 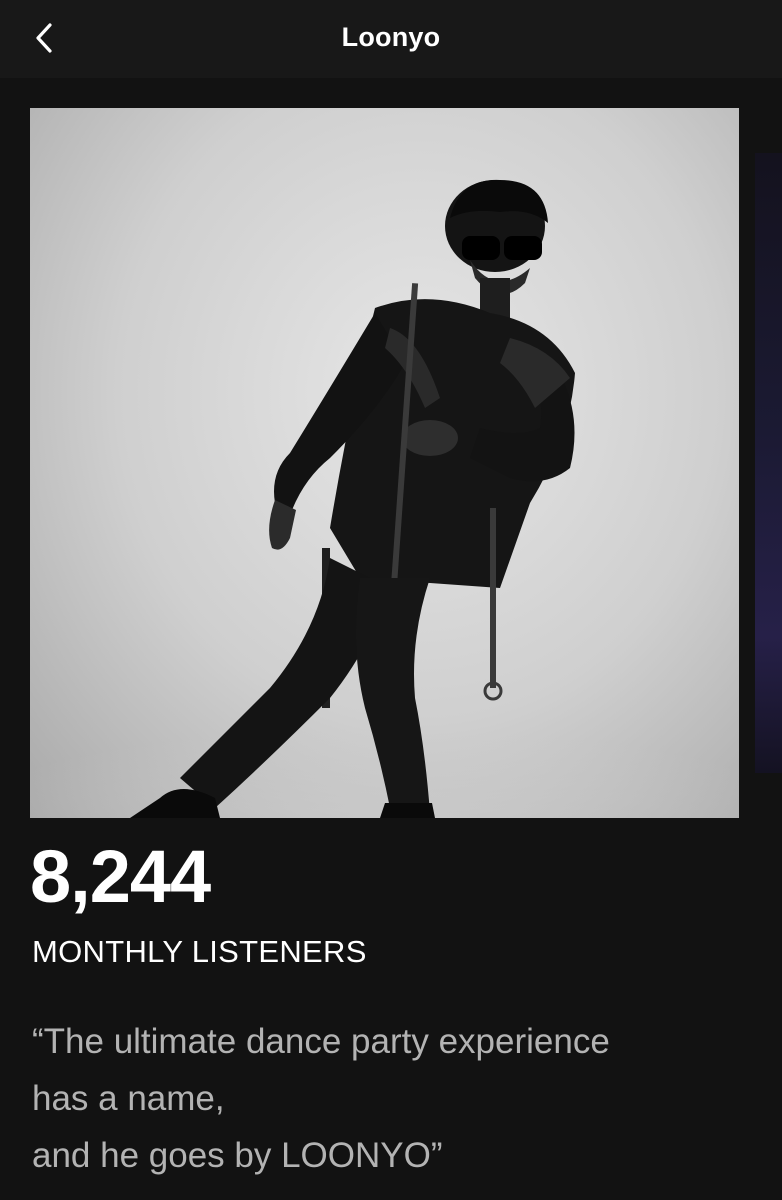 What do you see at coordinates (199, 951) in the screenshot?
I see `monthly-listeners-label: MONTHLY LISTENERS` at bounding box center [199, 951].